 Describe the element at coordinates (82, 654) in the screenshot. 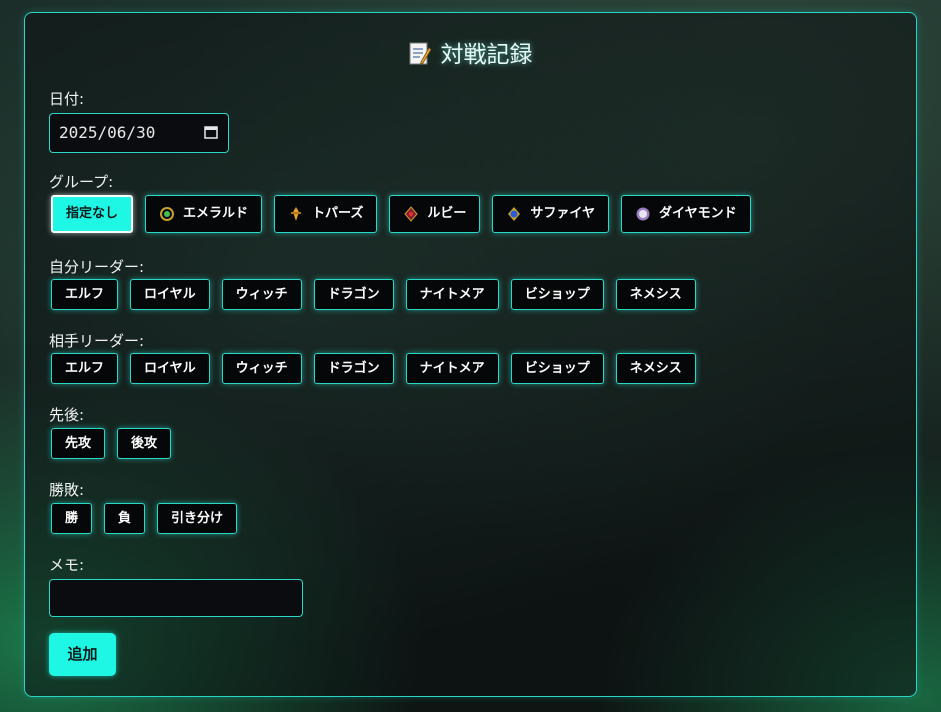

I see `add-button: 追加` at that location.